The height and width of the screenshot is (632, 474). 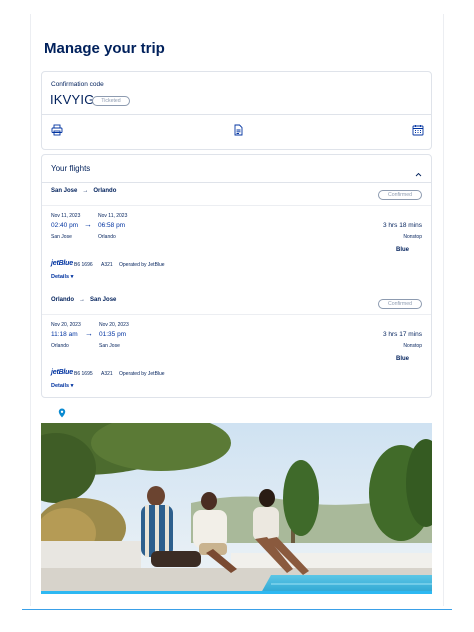 I want to click on calendar-icon, so click(x=419, y=130).